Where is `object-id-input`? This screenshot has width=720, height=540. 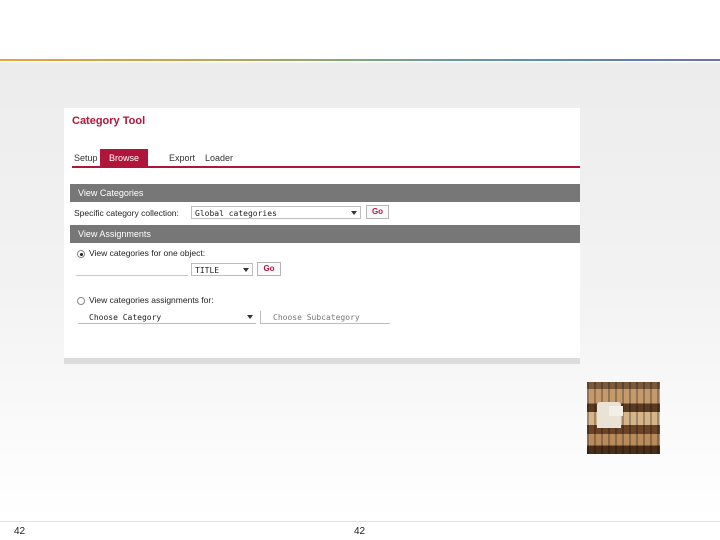 object-id-input is located at coordinates (132, 270).